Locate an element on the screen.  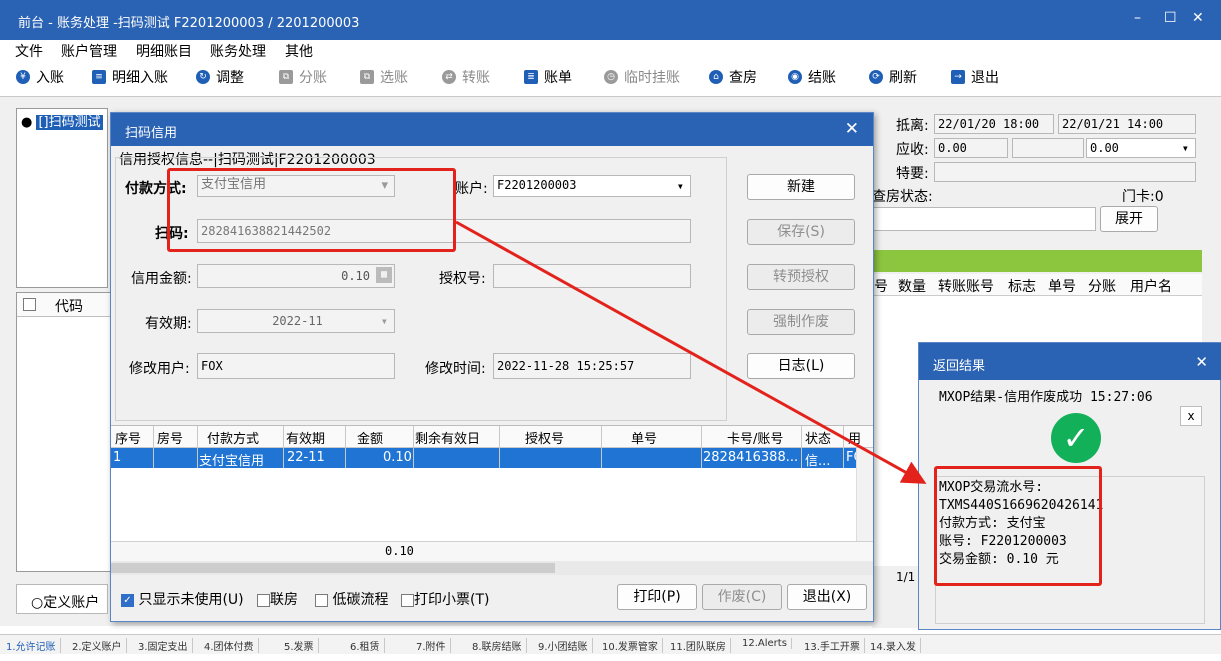
tab-small-group-checkout: 9.小团结账 is located at coordinates (565, 645).